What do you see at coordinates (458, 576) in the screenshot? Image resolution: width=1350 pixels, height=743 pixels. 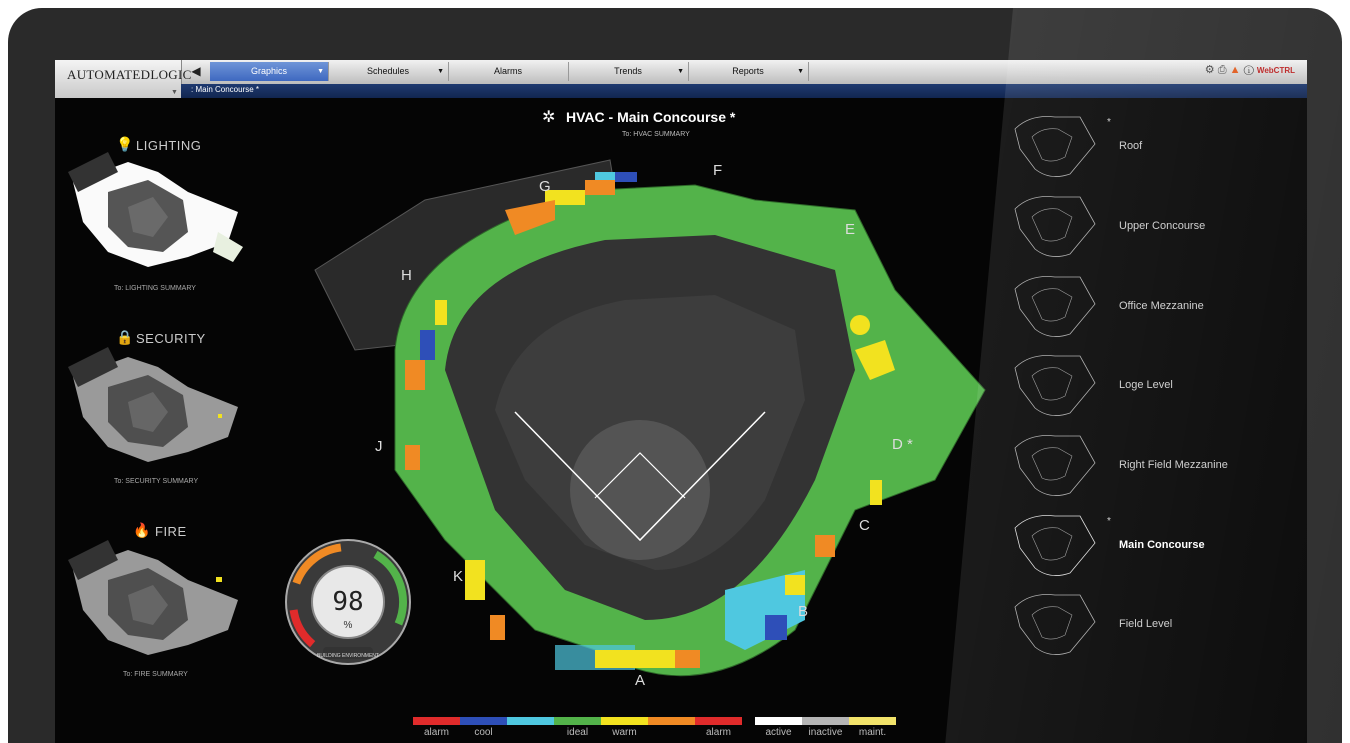 I see `zone-label-k: K` at bounding box center [458, 576].